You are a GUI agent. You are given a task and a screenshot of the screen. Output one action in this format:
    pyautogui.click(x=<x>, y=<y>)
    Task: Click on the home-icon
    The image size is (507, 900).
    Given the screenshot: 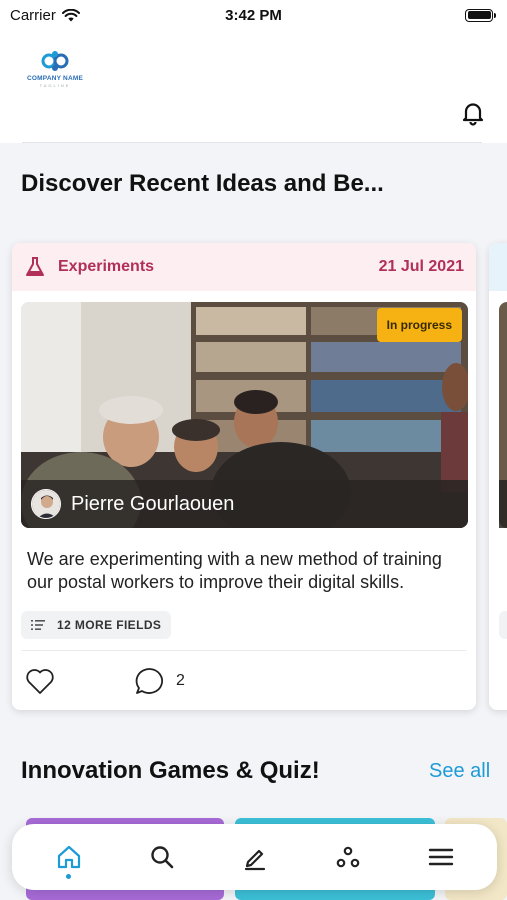 What is the action you would take?
    pyautogui.click(x=68, y=857)
    